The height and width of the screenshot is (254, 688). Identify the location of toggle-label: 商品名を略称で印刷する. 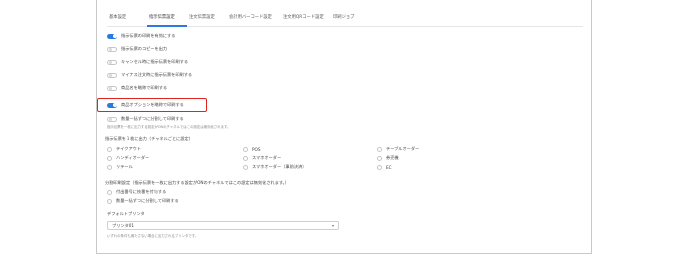
(144, 87).